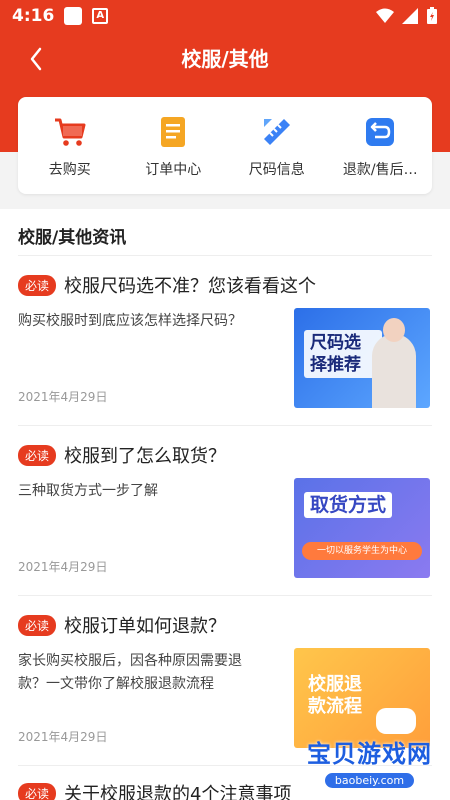 The image size is (450, 800). Describe the element at coordinates (173, 132) in the screenshot. I see `clipboard-icon` at that location.